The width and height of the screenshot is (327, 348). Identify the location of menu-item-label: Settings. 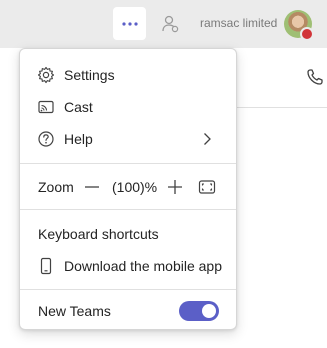
(89, 75).